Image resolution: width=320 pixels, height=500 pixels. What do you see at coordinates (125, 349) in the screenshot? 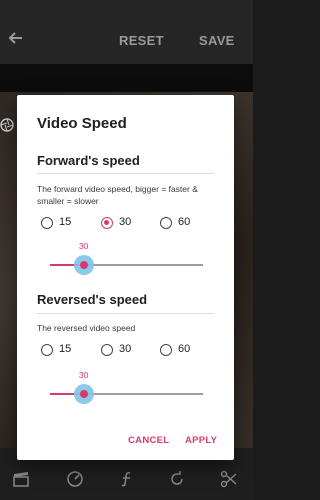
I see `reversed-radio-label-30: 30` at bounding box center [125, 349].